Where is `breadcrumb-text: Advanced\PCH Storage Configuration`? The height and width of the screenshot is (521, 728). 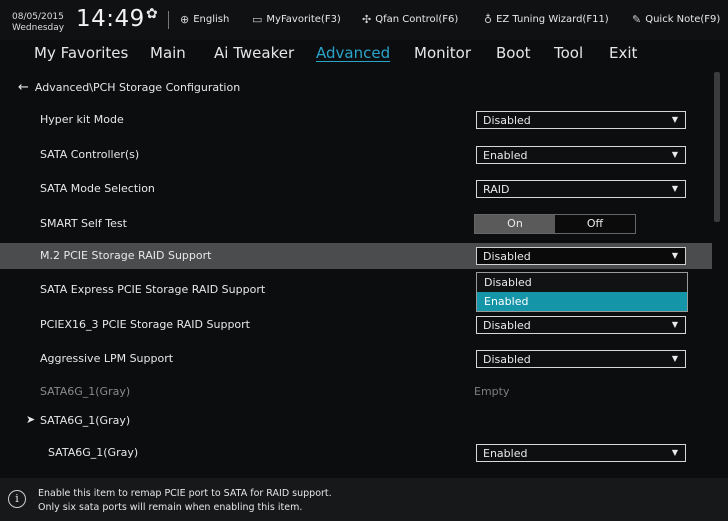
breadcrumb-text: Advanced\PCH Storage Configuration is located at coordinates (137, 87).